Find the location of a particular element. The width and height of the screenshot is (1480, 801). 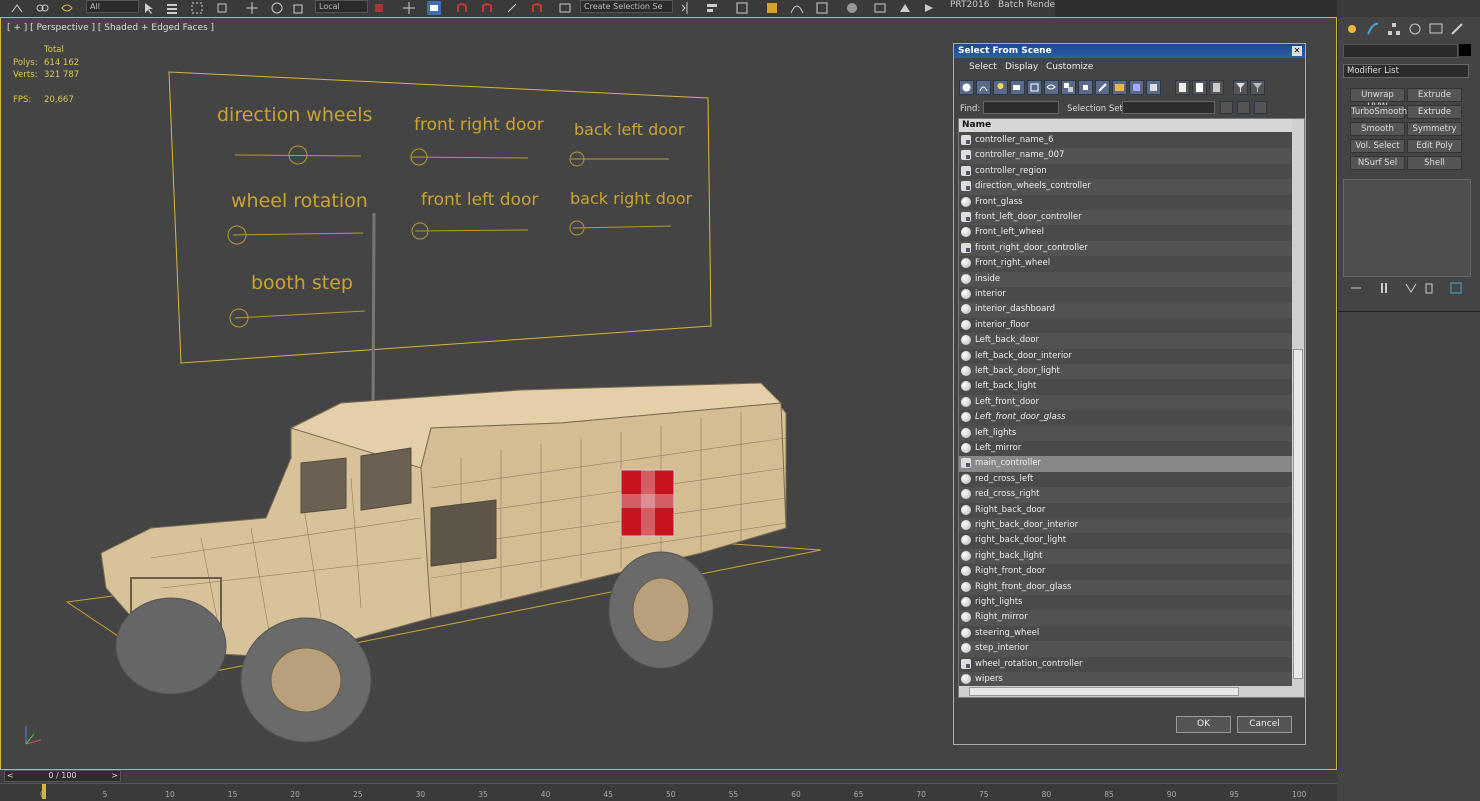

list-item: Left_front_door_glass is located at coordinates (1125, 417).